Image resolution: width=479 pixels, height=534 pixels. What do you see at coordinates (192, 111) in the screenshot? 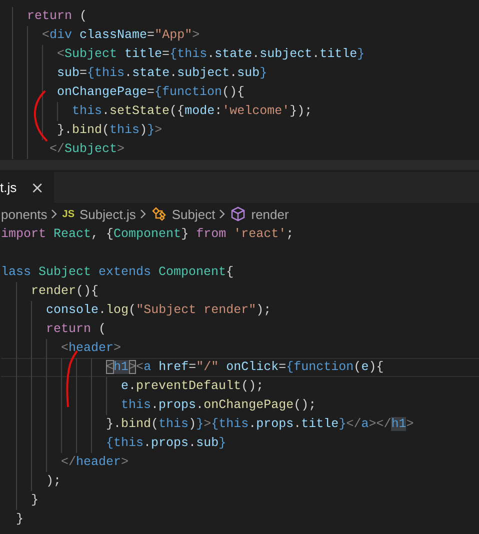
I see `code-line: this.setState({mode:'welcome'});` at bounding box center [192, 111].